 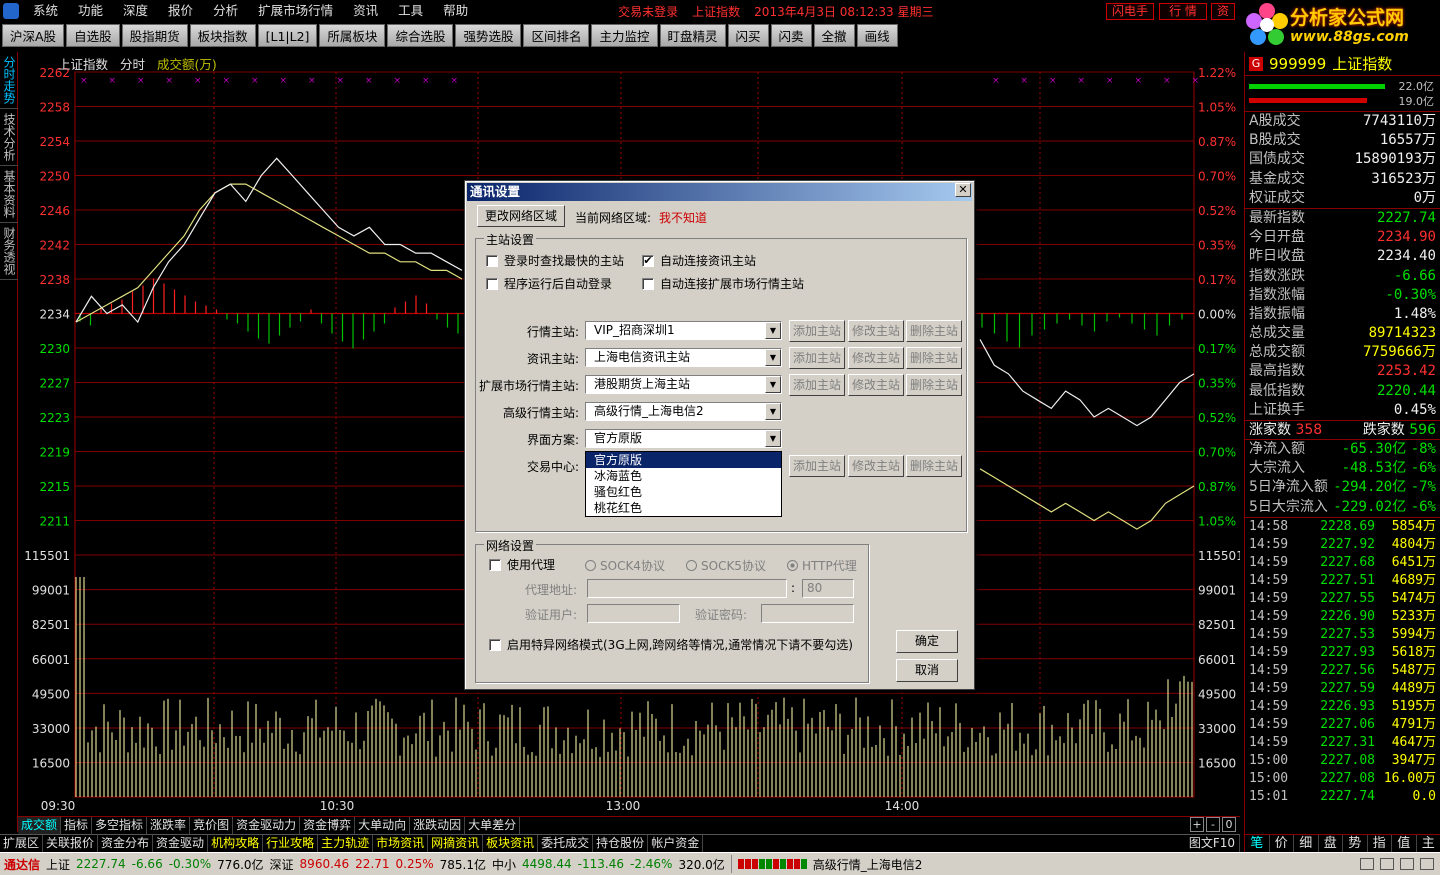 I want to click on station-select: 官方原版 ▼, so click(x=683, y=438).